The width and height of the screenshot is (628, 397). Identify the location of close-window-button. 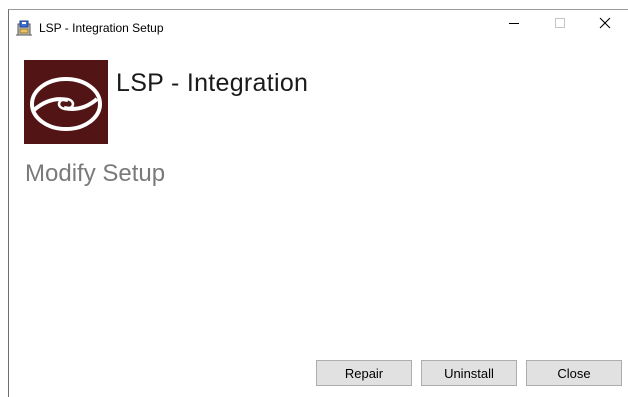
(605, 25).